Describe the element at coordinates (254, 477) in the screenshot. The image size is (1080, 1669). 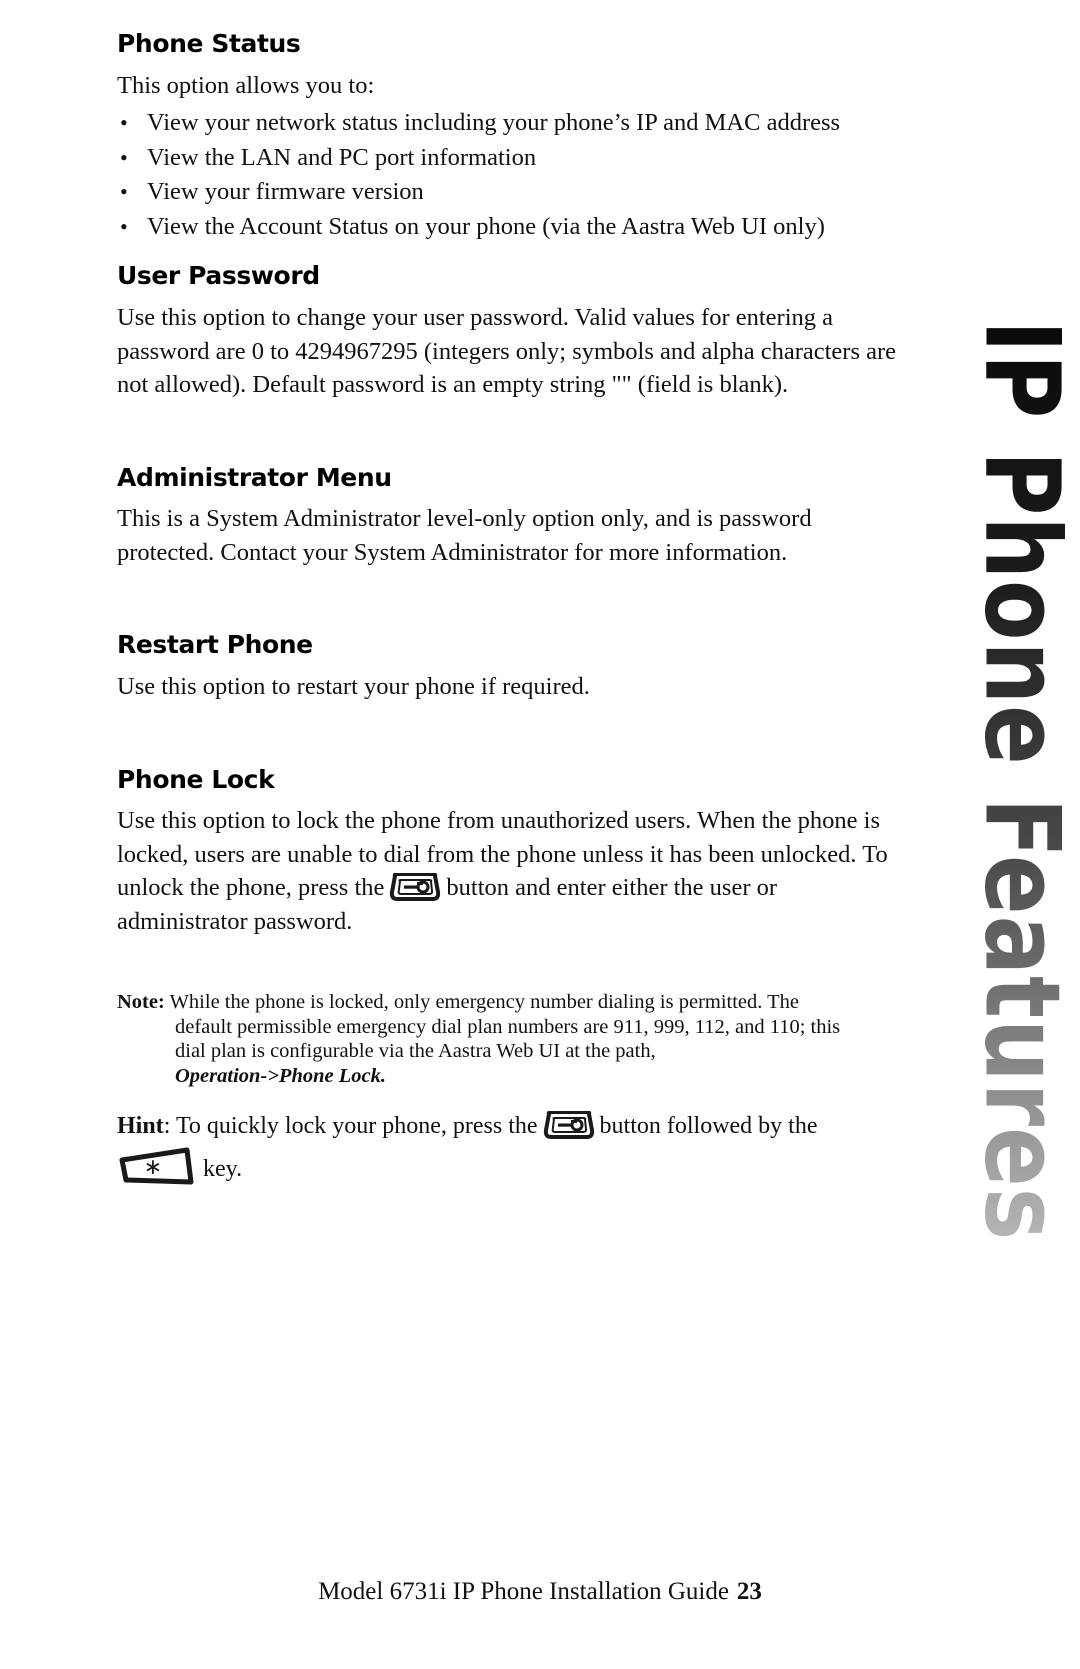
I see `heading-administrator-menu: Administrator Menu` at that location.